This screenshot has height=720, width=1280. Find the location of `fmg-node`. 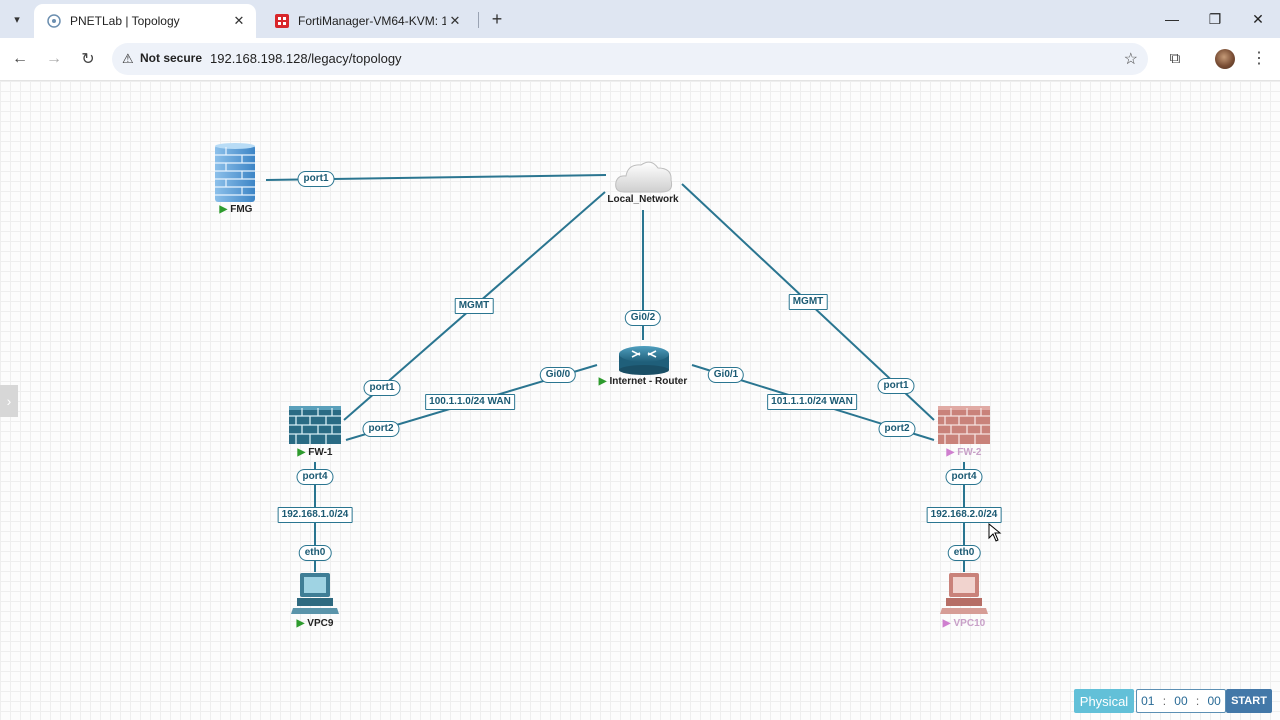

fmg-node is located at coordinates (235, 175).